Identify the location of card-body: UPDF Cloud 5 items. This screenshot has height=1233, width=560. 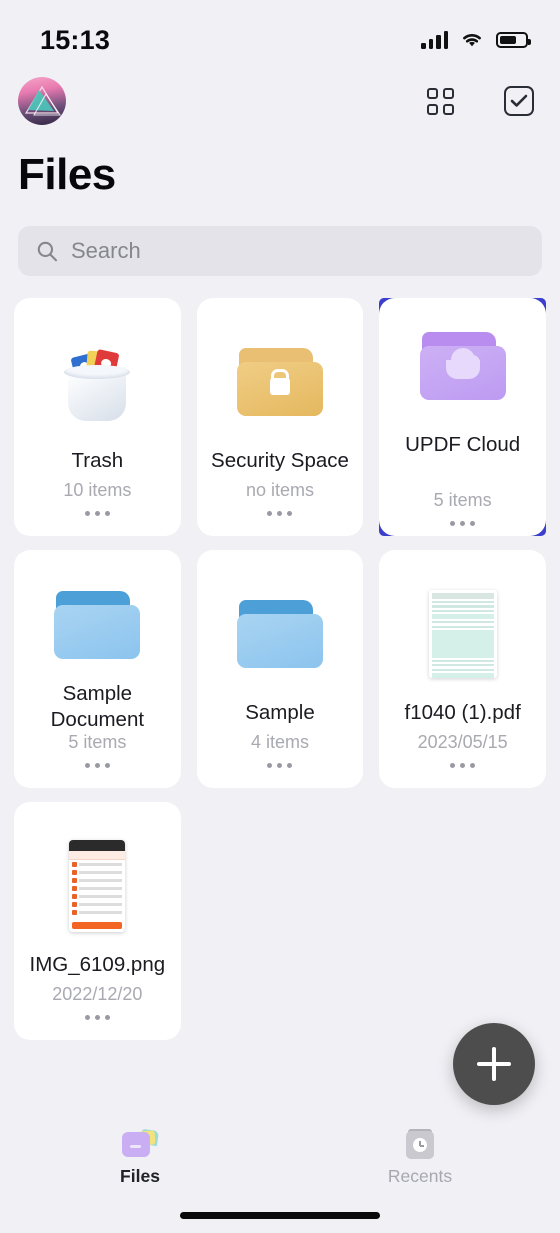
(462, 417).